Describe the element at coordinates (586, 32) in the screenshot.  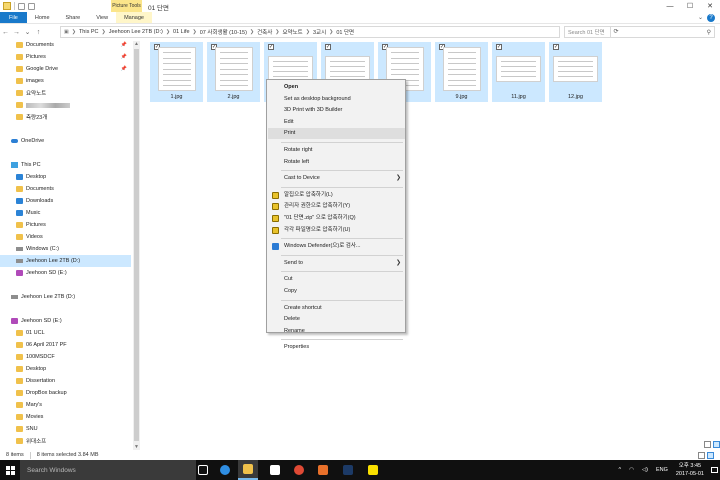
I see `search-input: Search 01 단면` at that location.